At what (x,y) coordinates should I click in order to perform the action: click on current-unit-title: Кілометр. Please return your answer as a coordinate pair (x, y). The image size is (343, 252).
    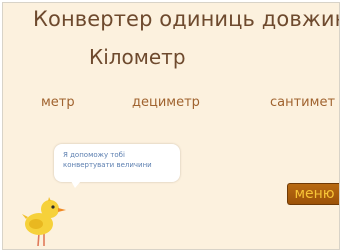
    Looking at the image, I should click on (137, 57).